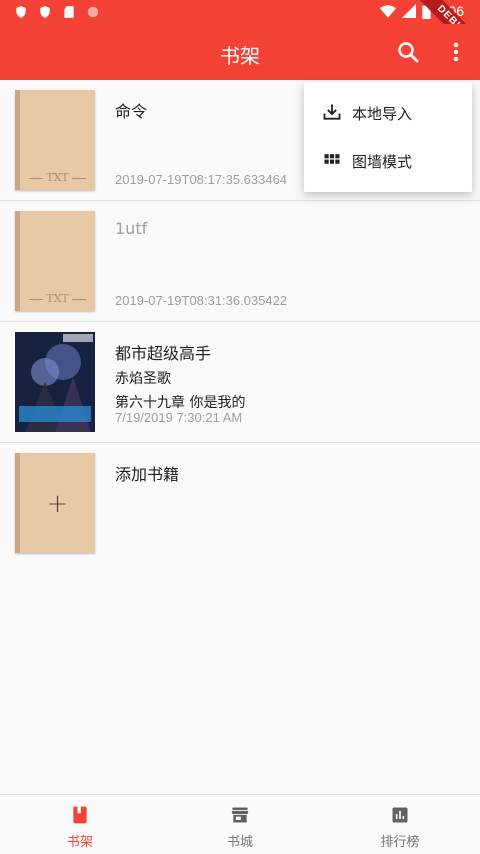 This screenshot has height=854, width=480. Describe the element at coordinates (131, 228) in the screenshot. I see `book-title: 1utf` at that location.